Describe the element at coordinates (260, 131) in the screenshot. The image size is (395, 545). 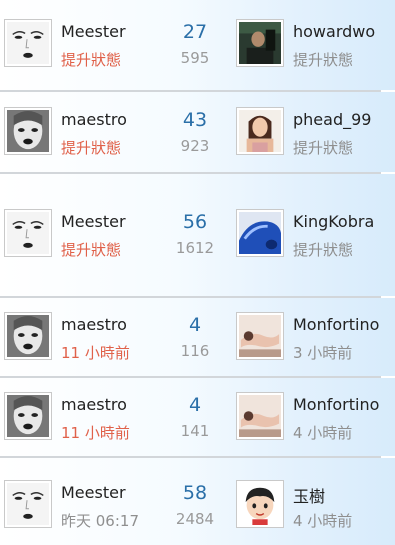
I see `girl-photo-avatar` at that location.